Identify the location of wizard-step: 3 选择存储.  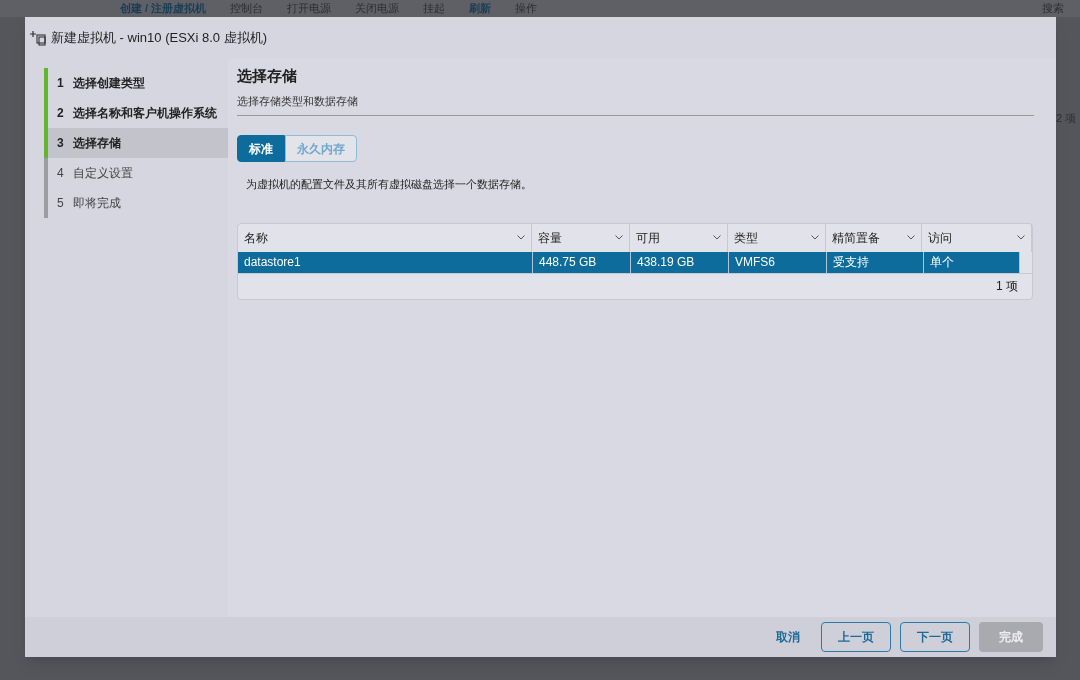
(136, 143).